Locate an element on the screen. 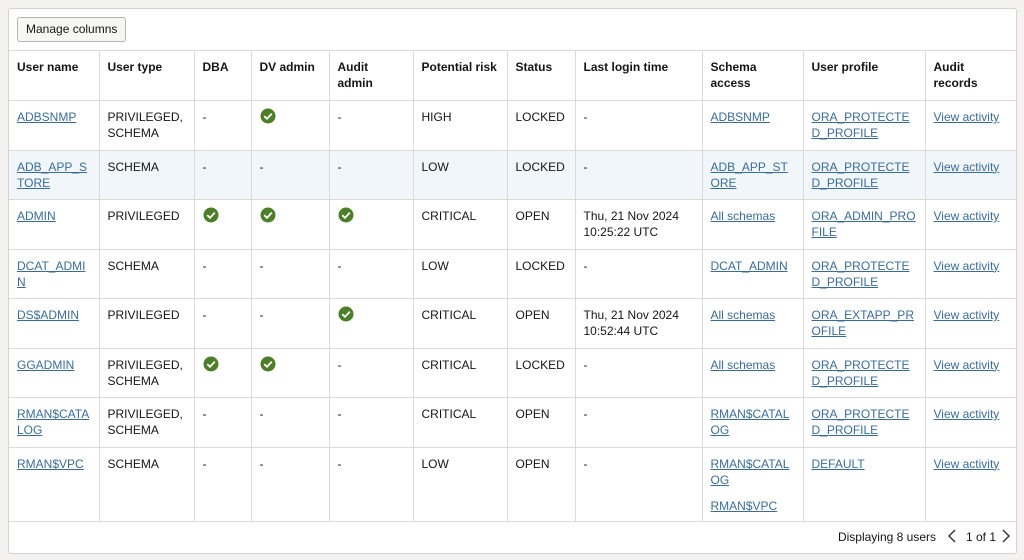 This screenshot has height=560, width=1024. schema-access-link: ADB_APP_STORE is located at coordinates (753, 175).